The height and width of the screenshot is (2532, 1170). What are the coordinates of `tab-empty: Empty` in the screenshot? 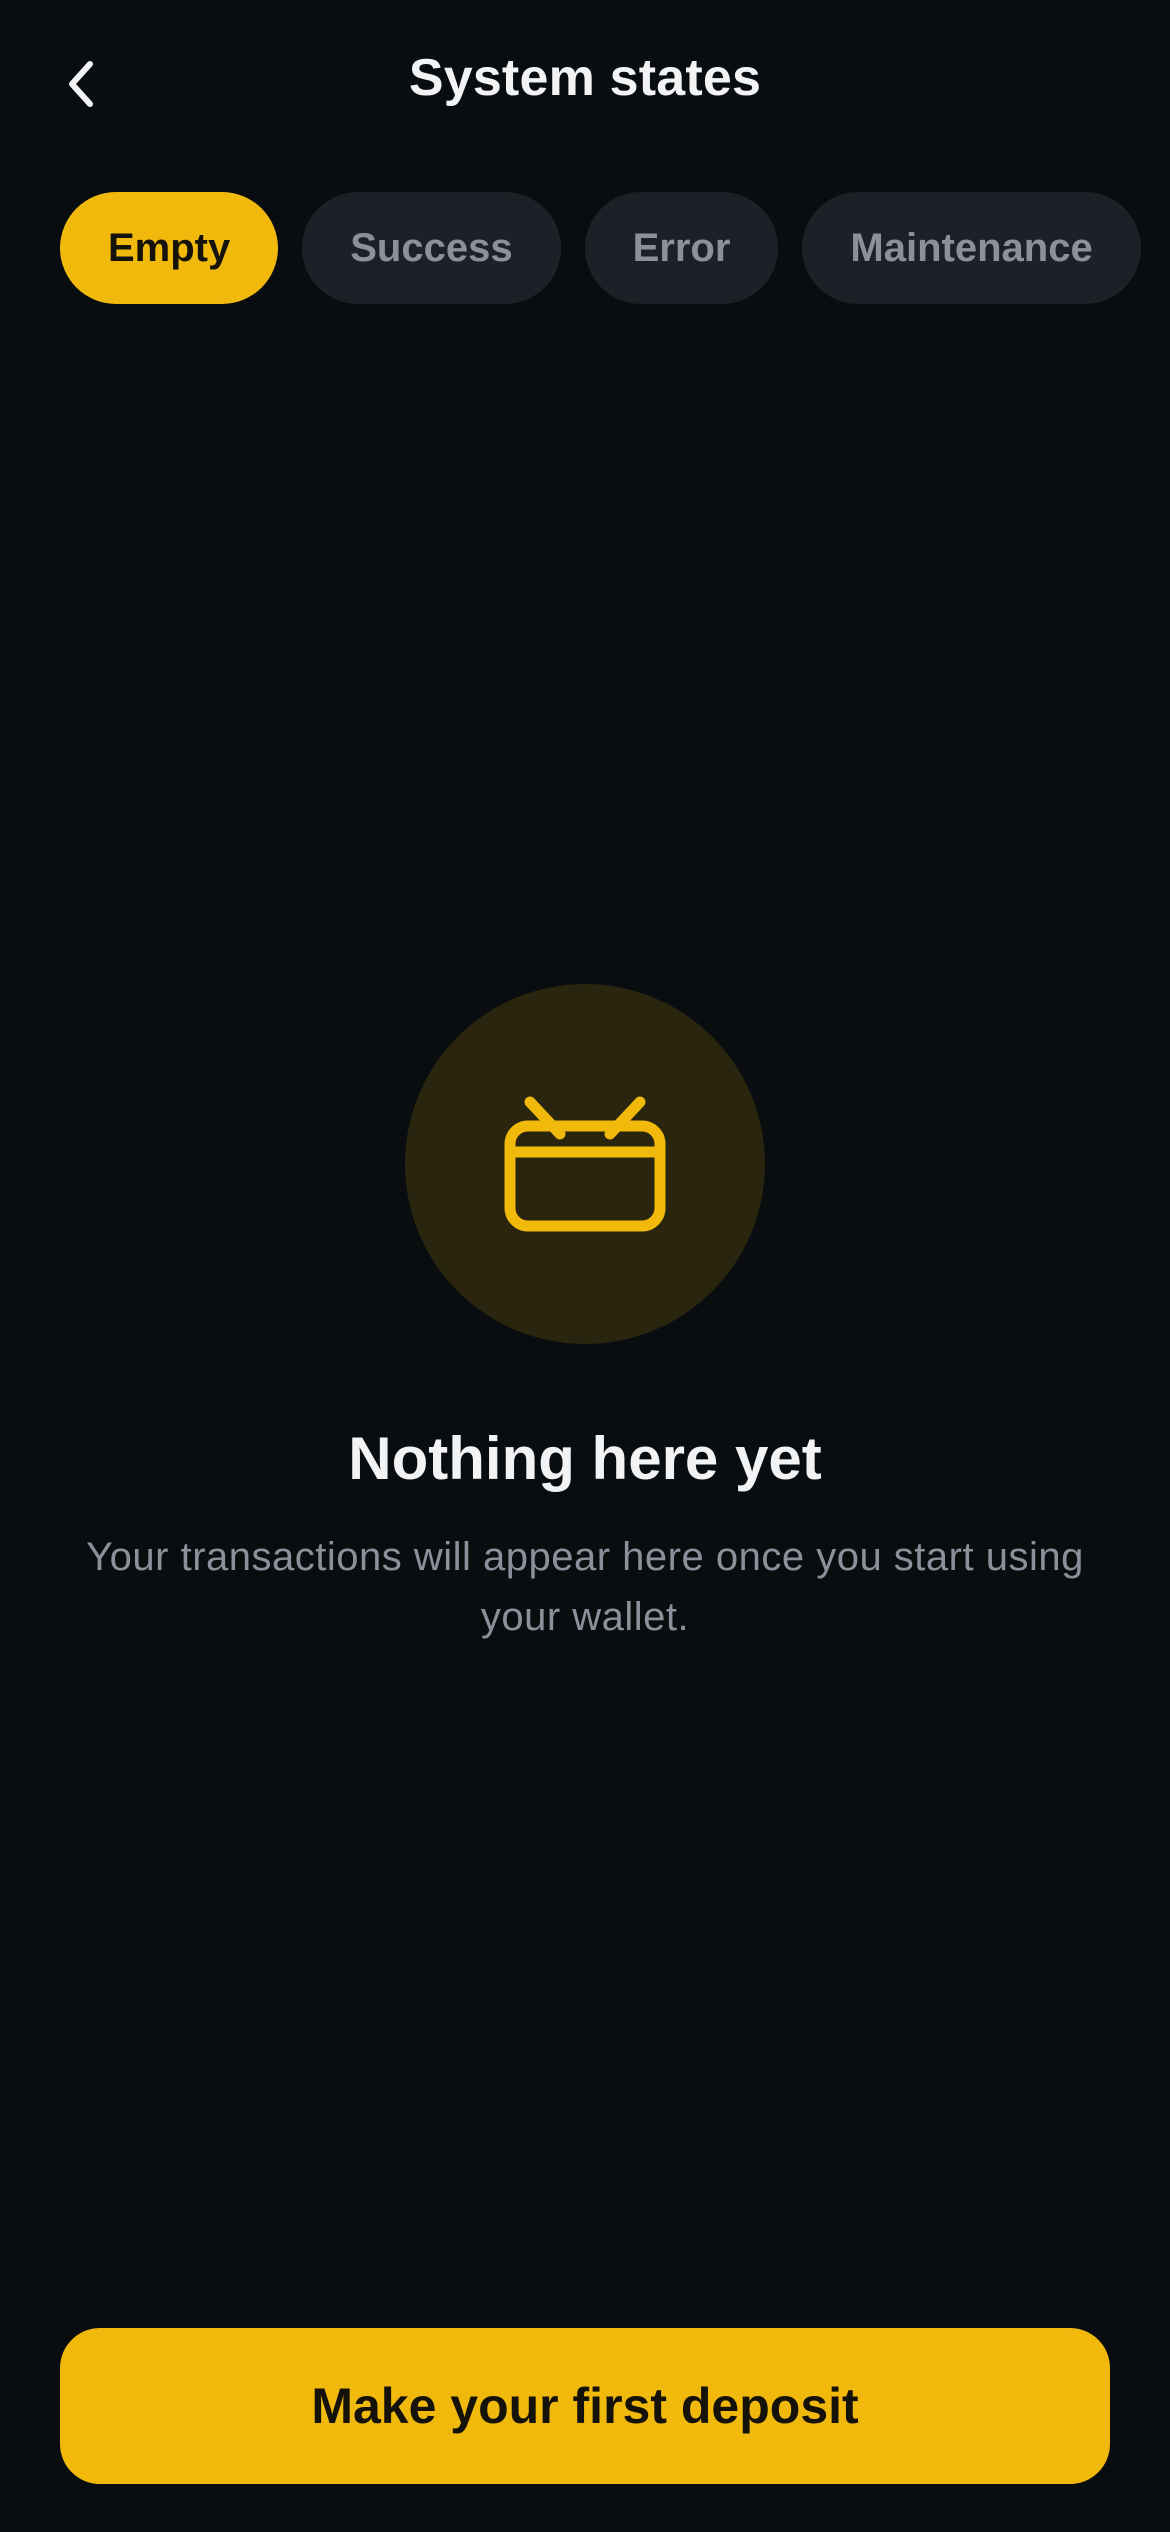 It's located at (169, 248).